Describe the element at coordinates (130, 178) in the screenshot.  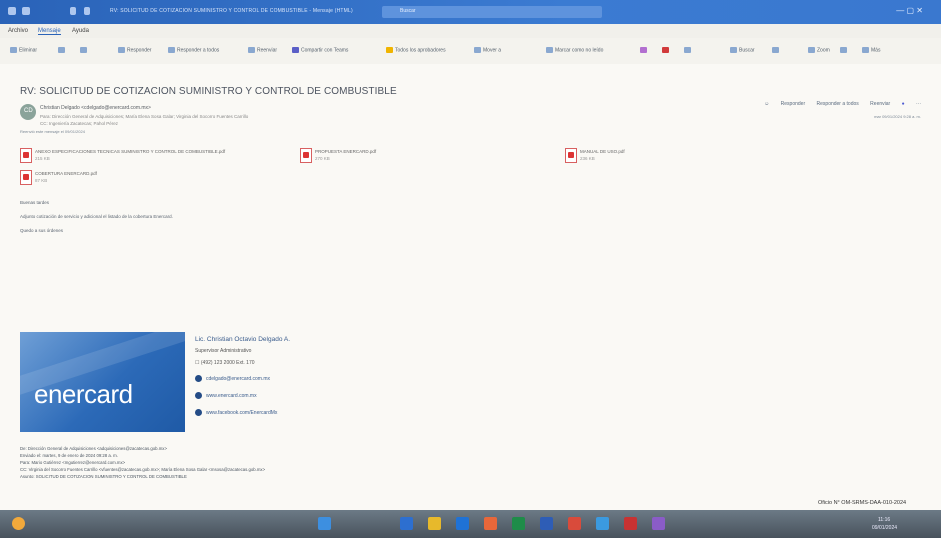
I see `attachment-4: COBERTURA ENERCARD.pdf 87 KB` at that location.